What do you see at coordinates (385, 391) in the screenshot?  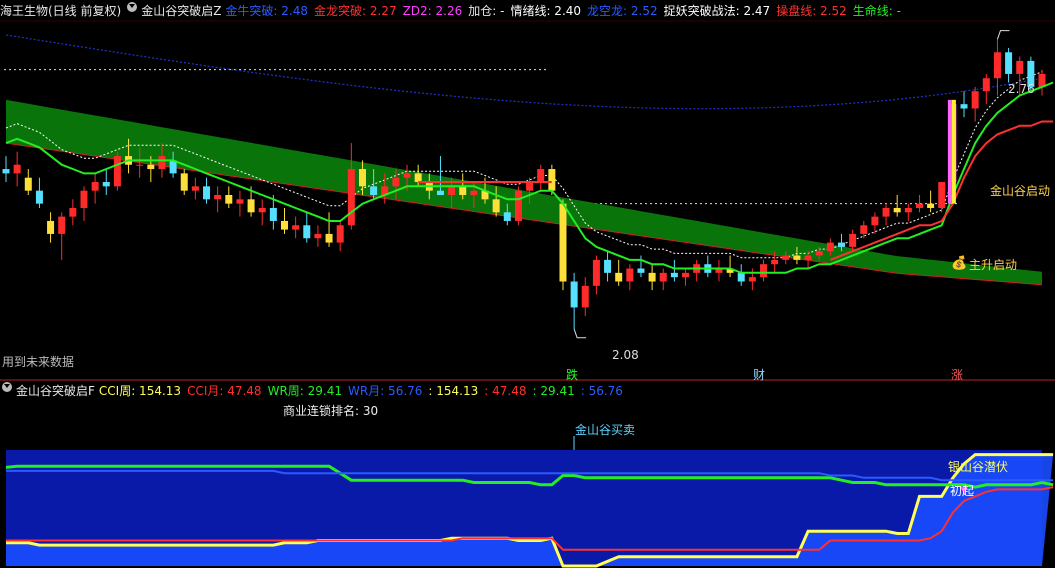 I see `sub-header-item-3: WR月: 56.76` at bounding box center [385, 391].